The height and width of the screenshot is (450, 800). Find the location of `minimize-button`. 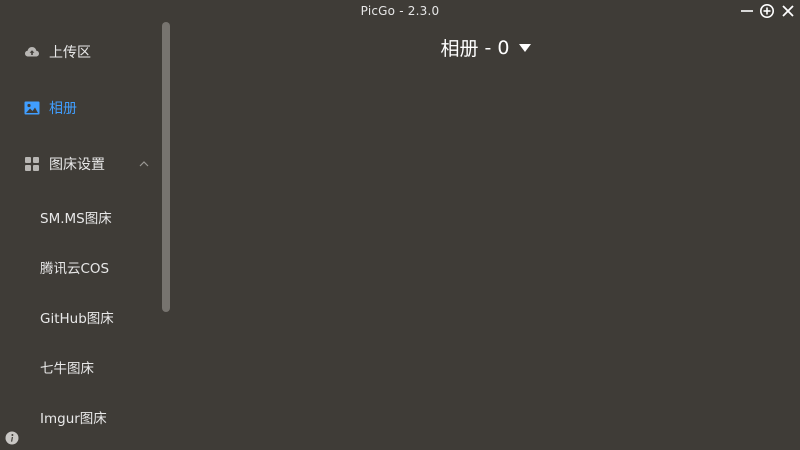

minimize-button is located at coordinates (747, 11).